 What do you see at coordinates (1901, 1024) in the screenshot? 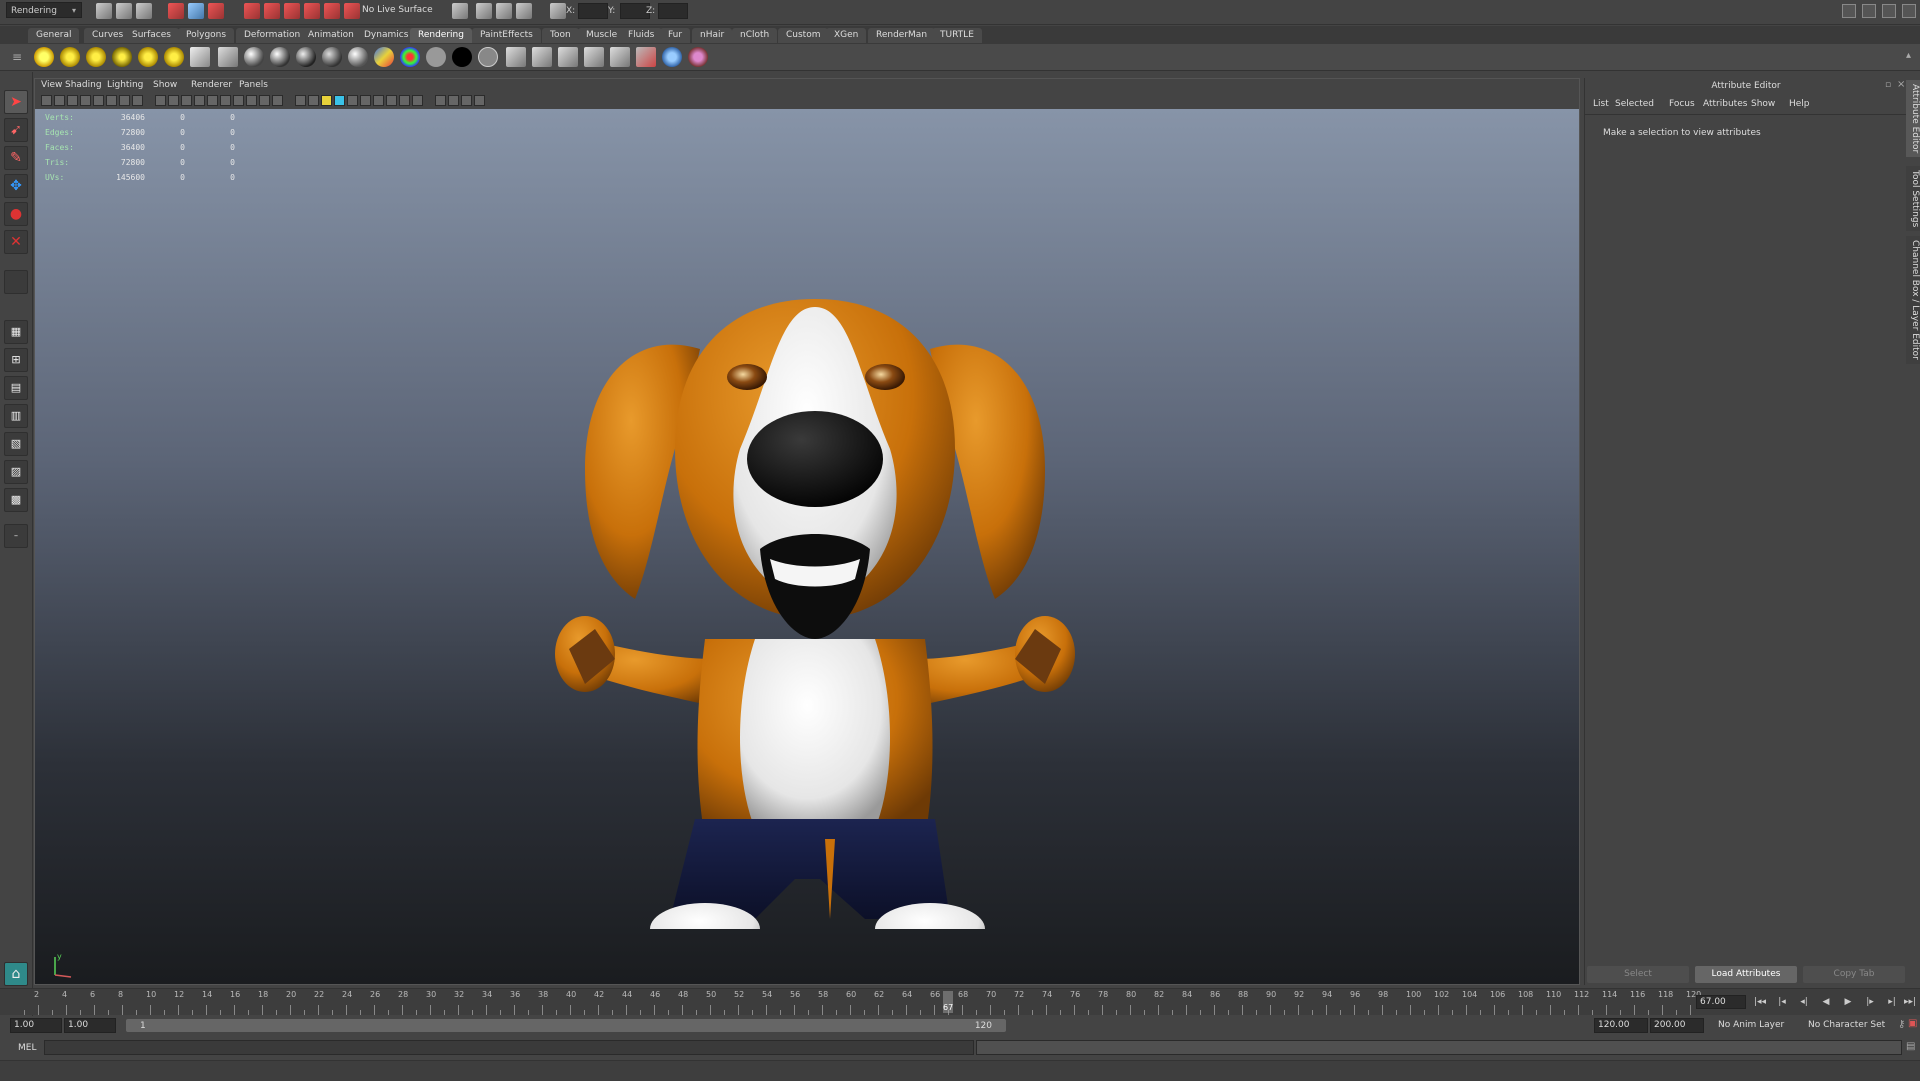
I see `key-icon: ⚷` at bounding box center [1901, 1024].